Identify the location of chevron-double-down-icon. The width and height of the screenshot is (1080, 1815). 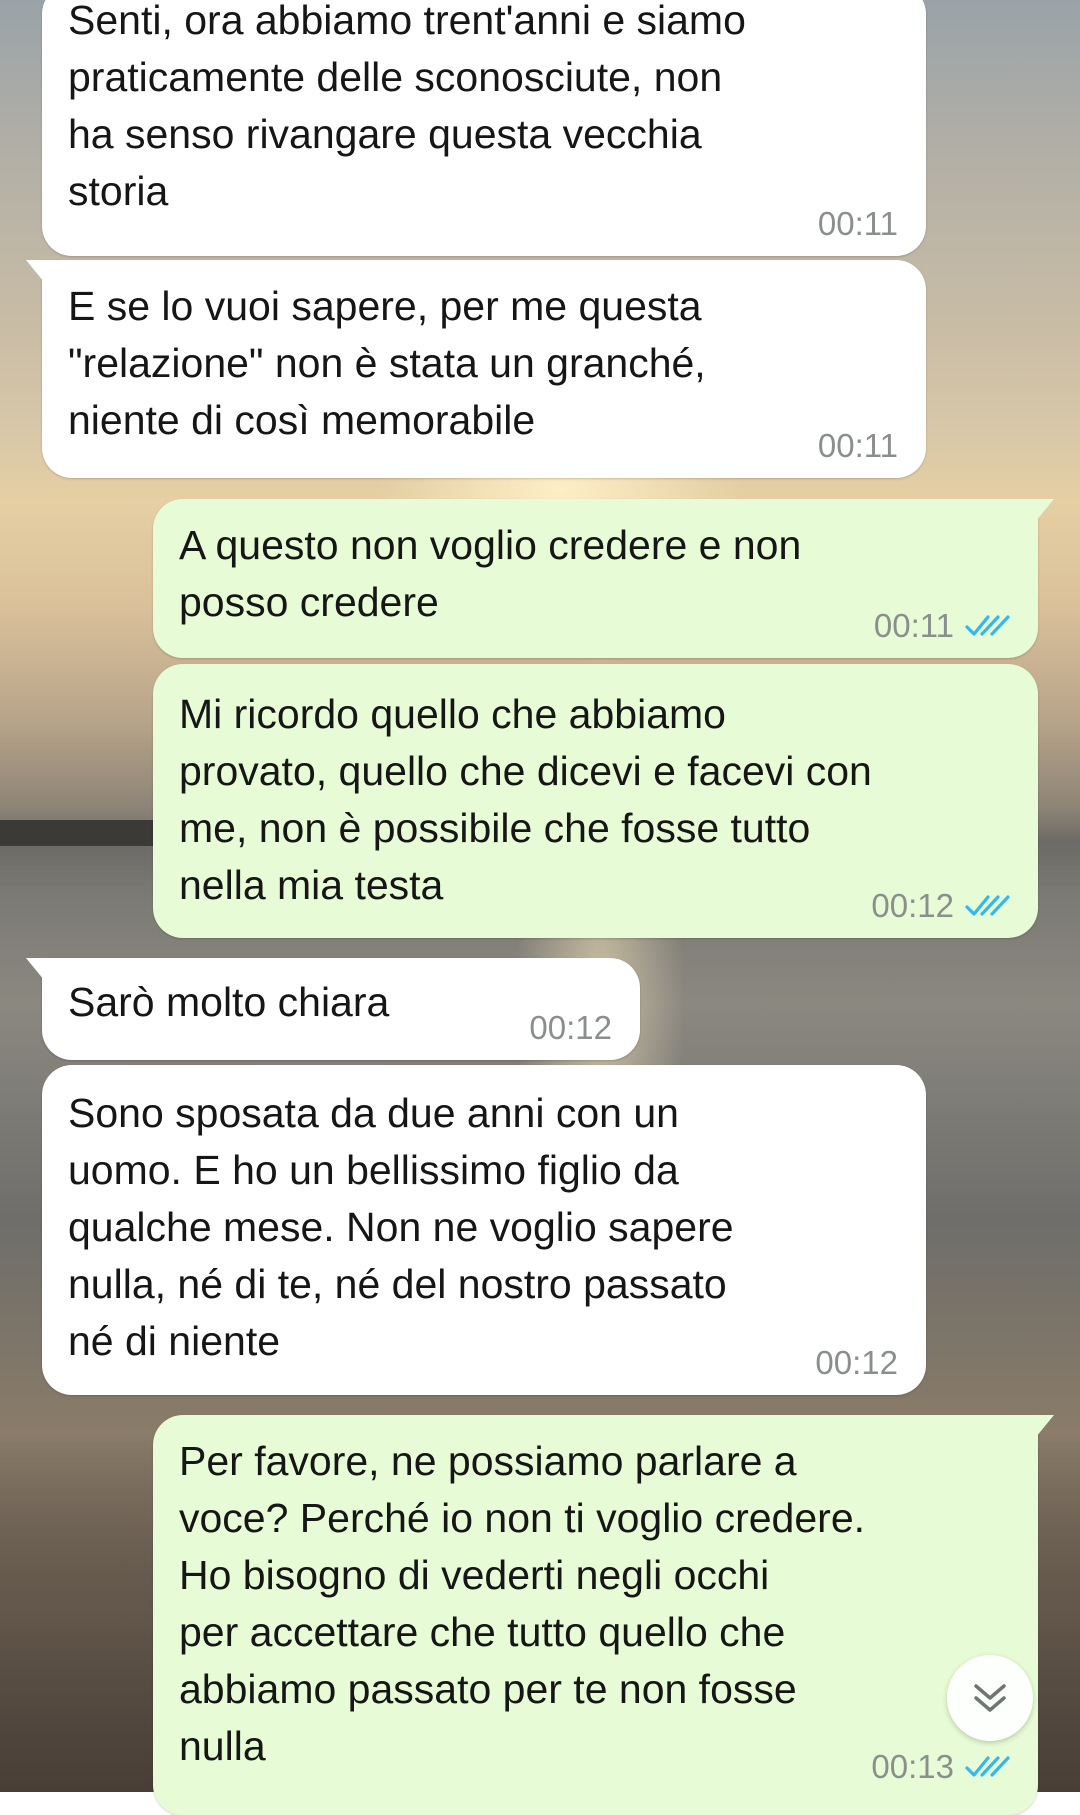
(990, 1698).